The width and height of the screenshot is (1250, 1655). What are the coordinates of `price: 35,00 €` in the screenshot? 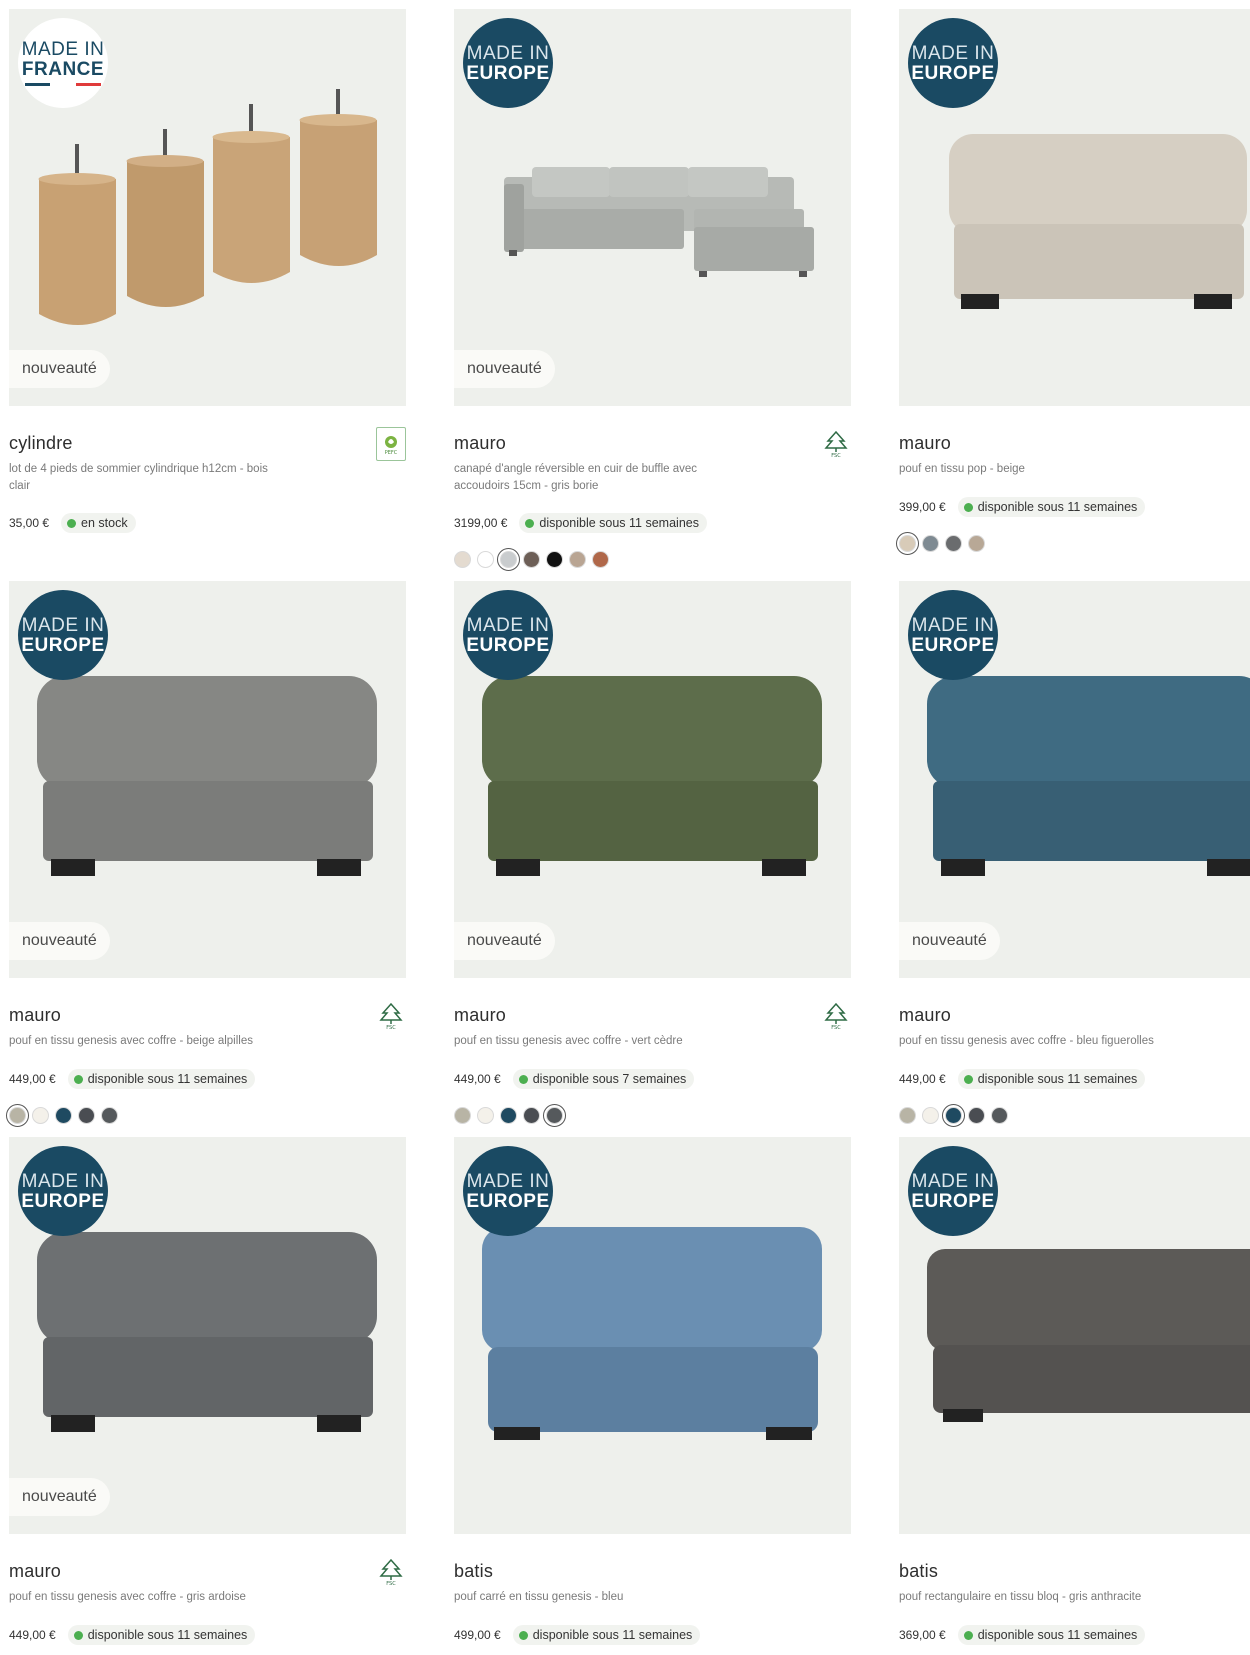 It's located at (29, 523).